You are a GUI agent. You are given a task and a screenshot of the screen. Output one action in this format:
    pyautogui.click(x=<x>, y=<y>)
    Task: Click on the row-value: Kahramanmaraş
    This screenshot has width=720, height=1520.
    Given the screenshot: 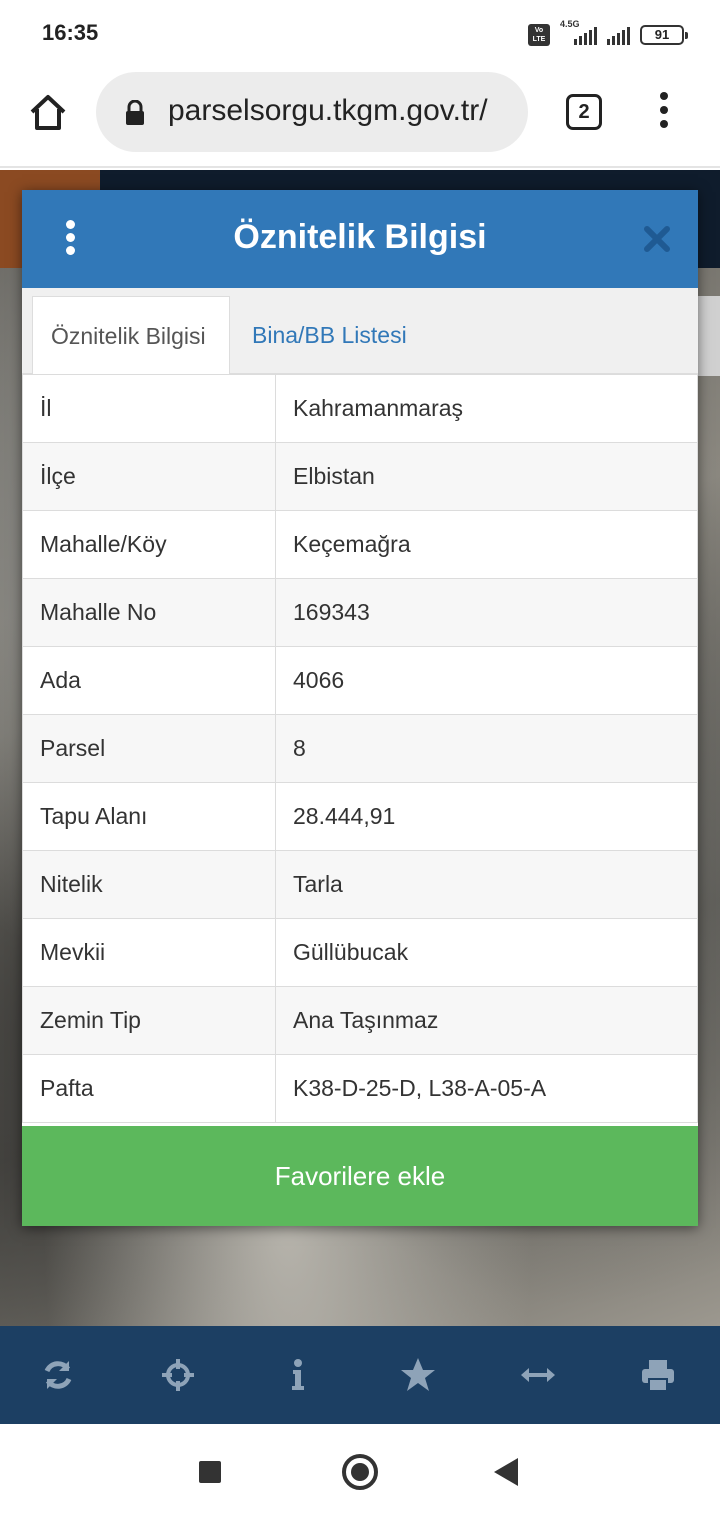 What is the action you would take?
    pyautogui.click(x=486, y=408)
    